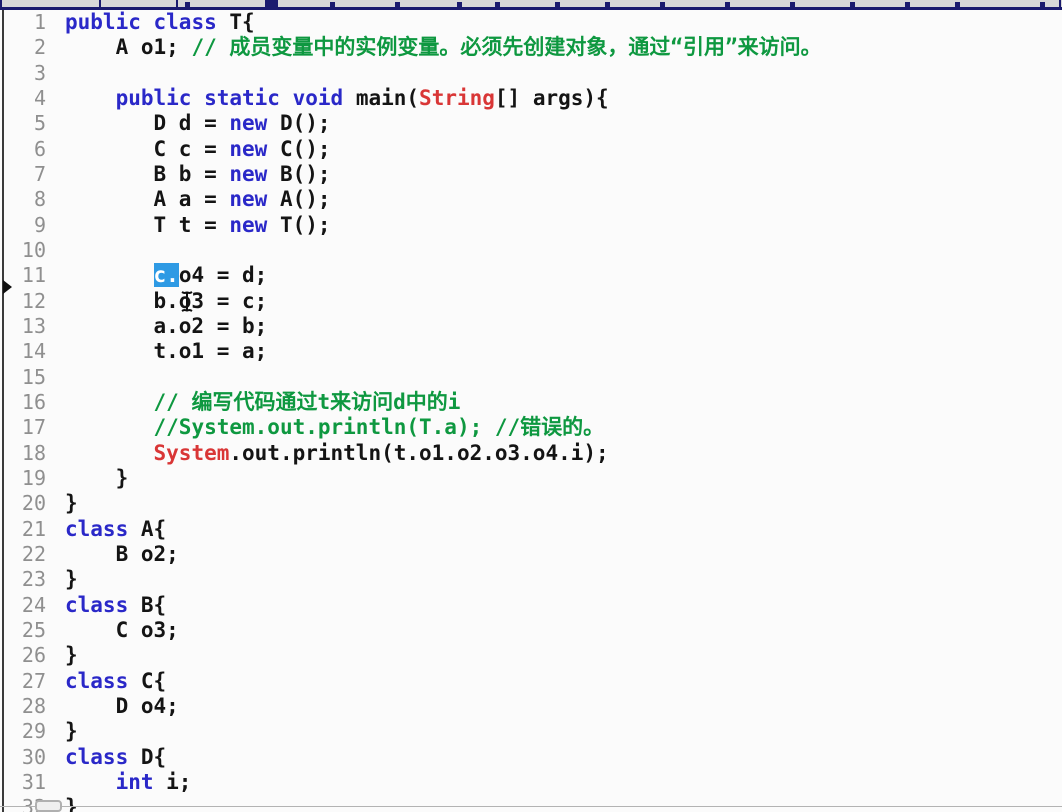 The height and width of the screenshot is (812, 1062). I want to click on code-line: 8 A a = new A();, so click(531, 199).